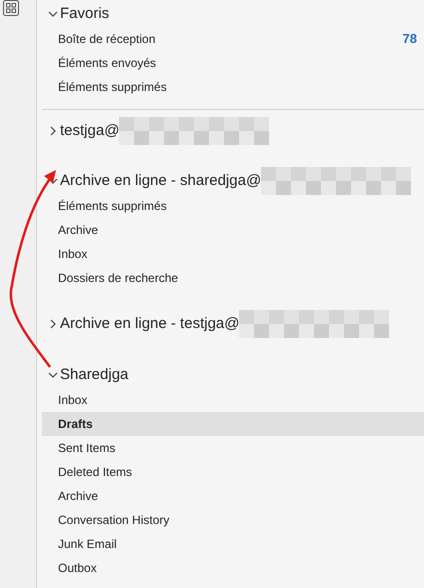 The width and height of the screenshot is (424, 588). Describe the element at coordinates (233, 544) in the screenshot. I see `folder-item: Junk Email` at that location.